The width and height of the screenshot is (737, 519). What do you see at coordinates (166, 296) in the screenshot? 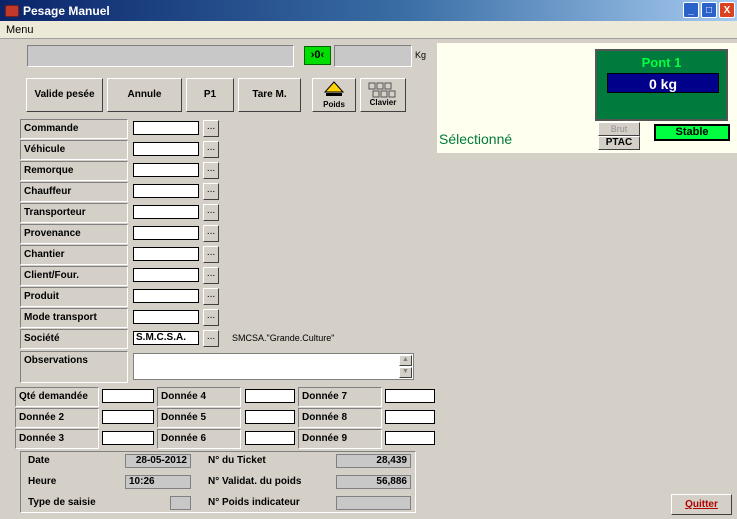
I see `produit-input` at bounding box center [166, 296].